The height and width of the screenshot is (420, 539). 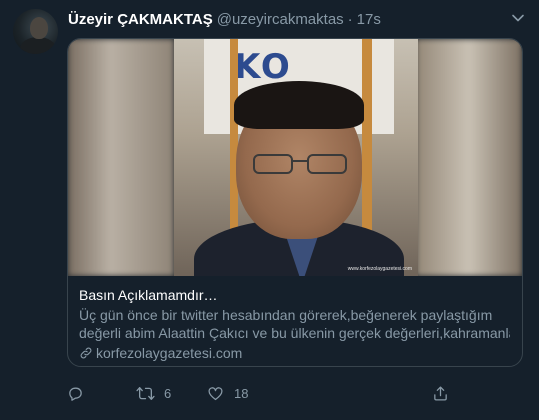 What do you see at coordinates (215, 393) in the screenshot?
I see `heart-icon` at bounding box center [215, 393].